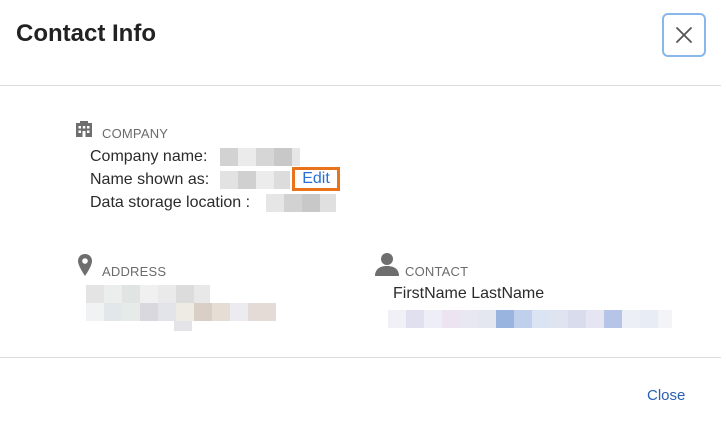 This screenshot has height=422, width=721. What do you see at coordinates (135, 133) in the screenshot?
I see `company-section-label: COMPANY` at bounding box center [135, 133].